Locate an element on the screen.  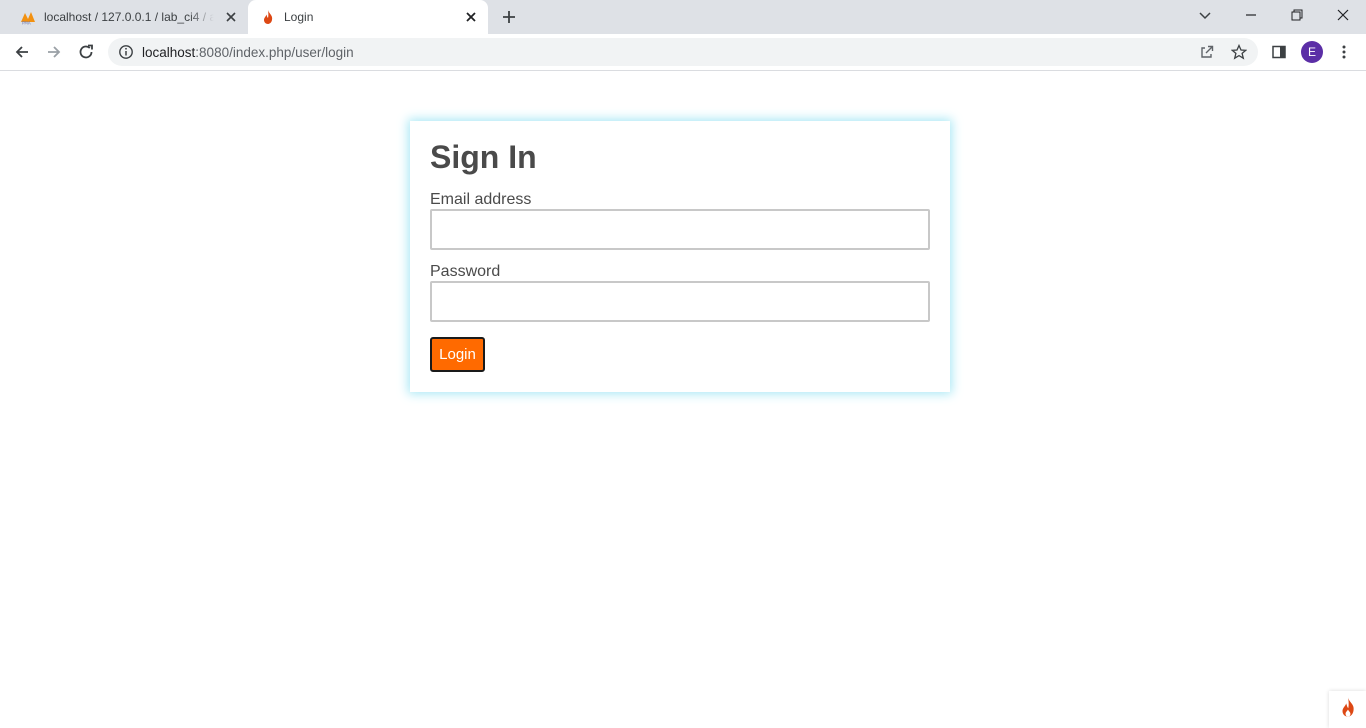
phpmyadmin-icon: PMA is located at coordinates (28, 17).